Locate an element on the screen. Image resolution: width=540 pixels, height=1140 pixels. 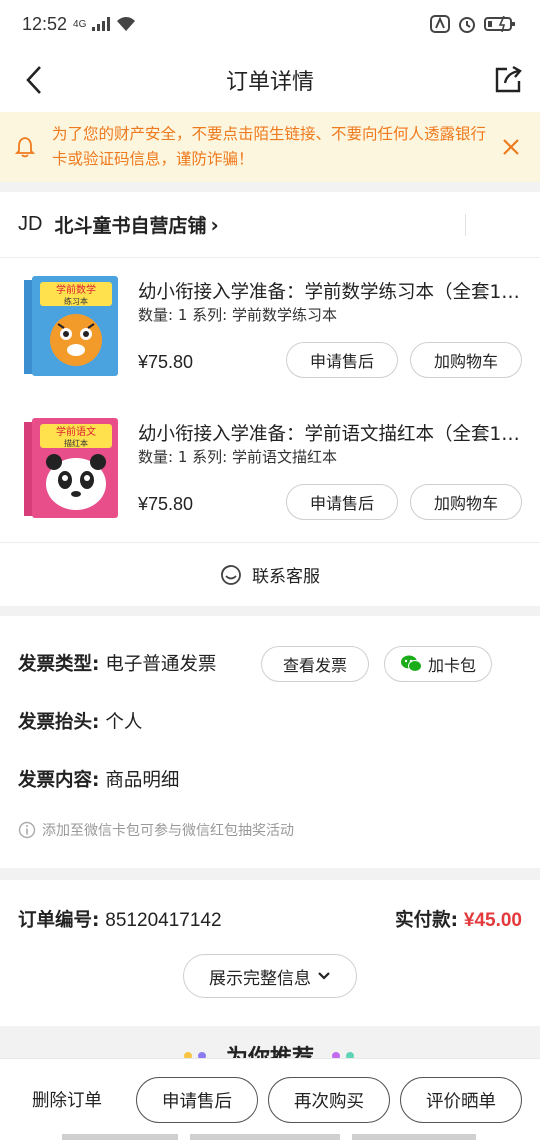
invoice-header-row: 发票抬头: 个人 is located at coordinates (80, 721).